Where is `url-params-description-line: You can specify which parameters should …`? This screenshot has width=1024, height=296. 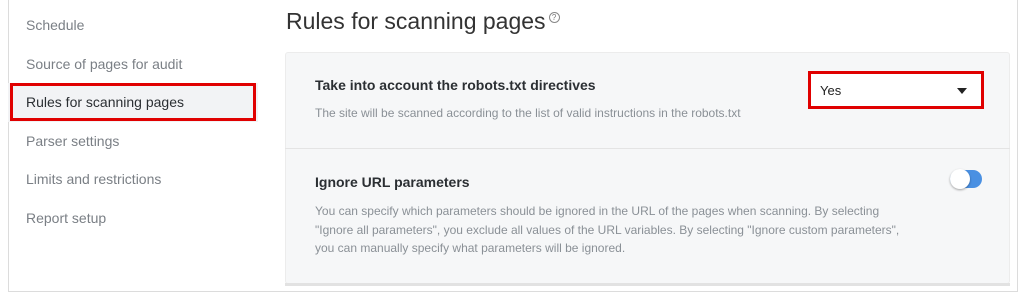
url-params-description-line: You can specify which parameters should … is located at coordinates (597, 211).